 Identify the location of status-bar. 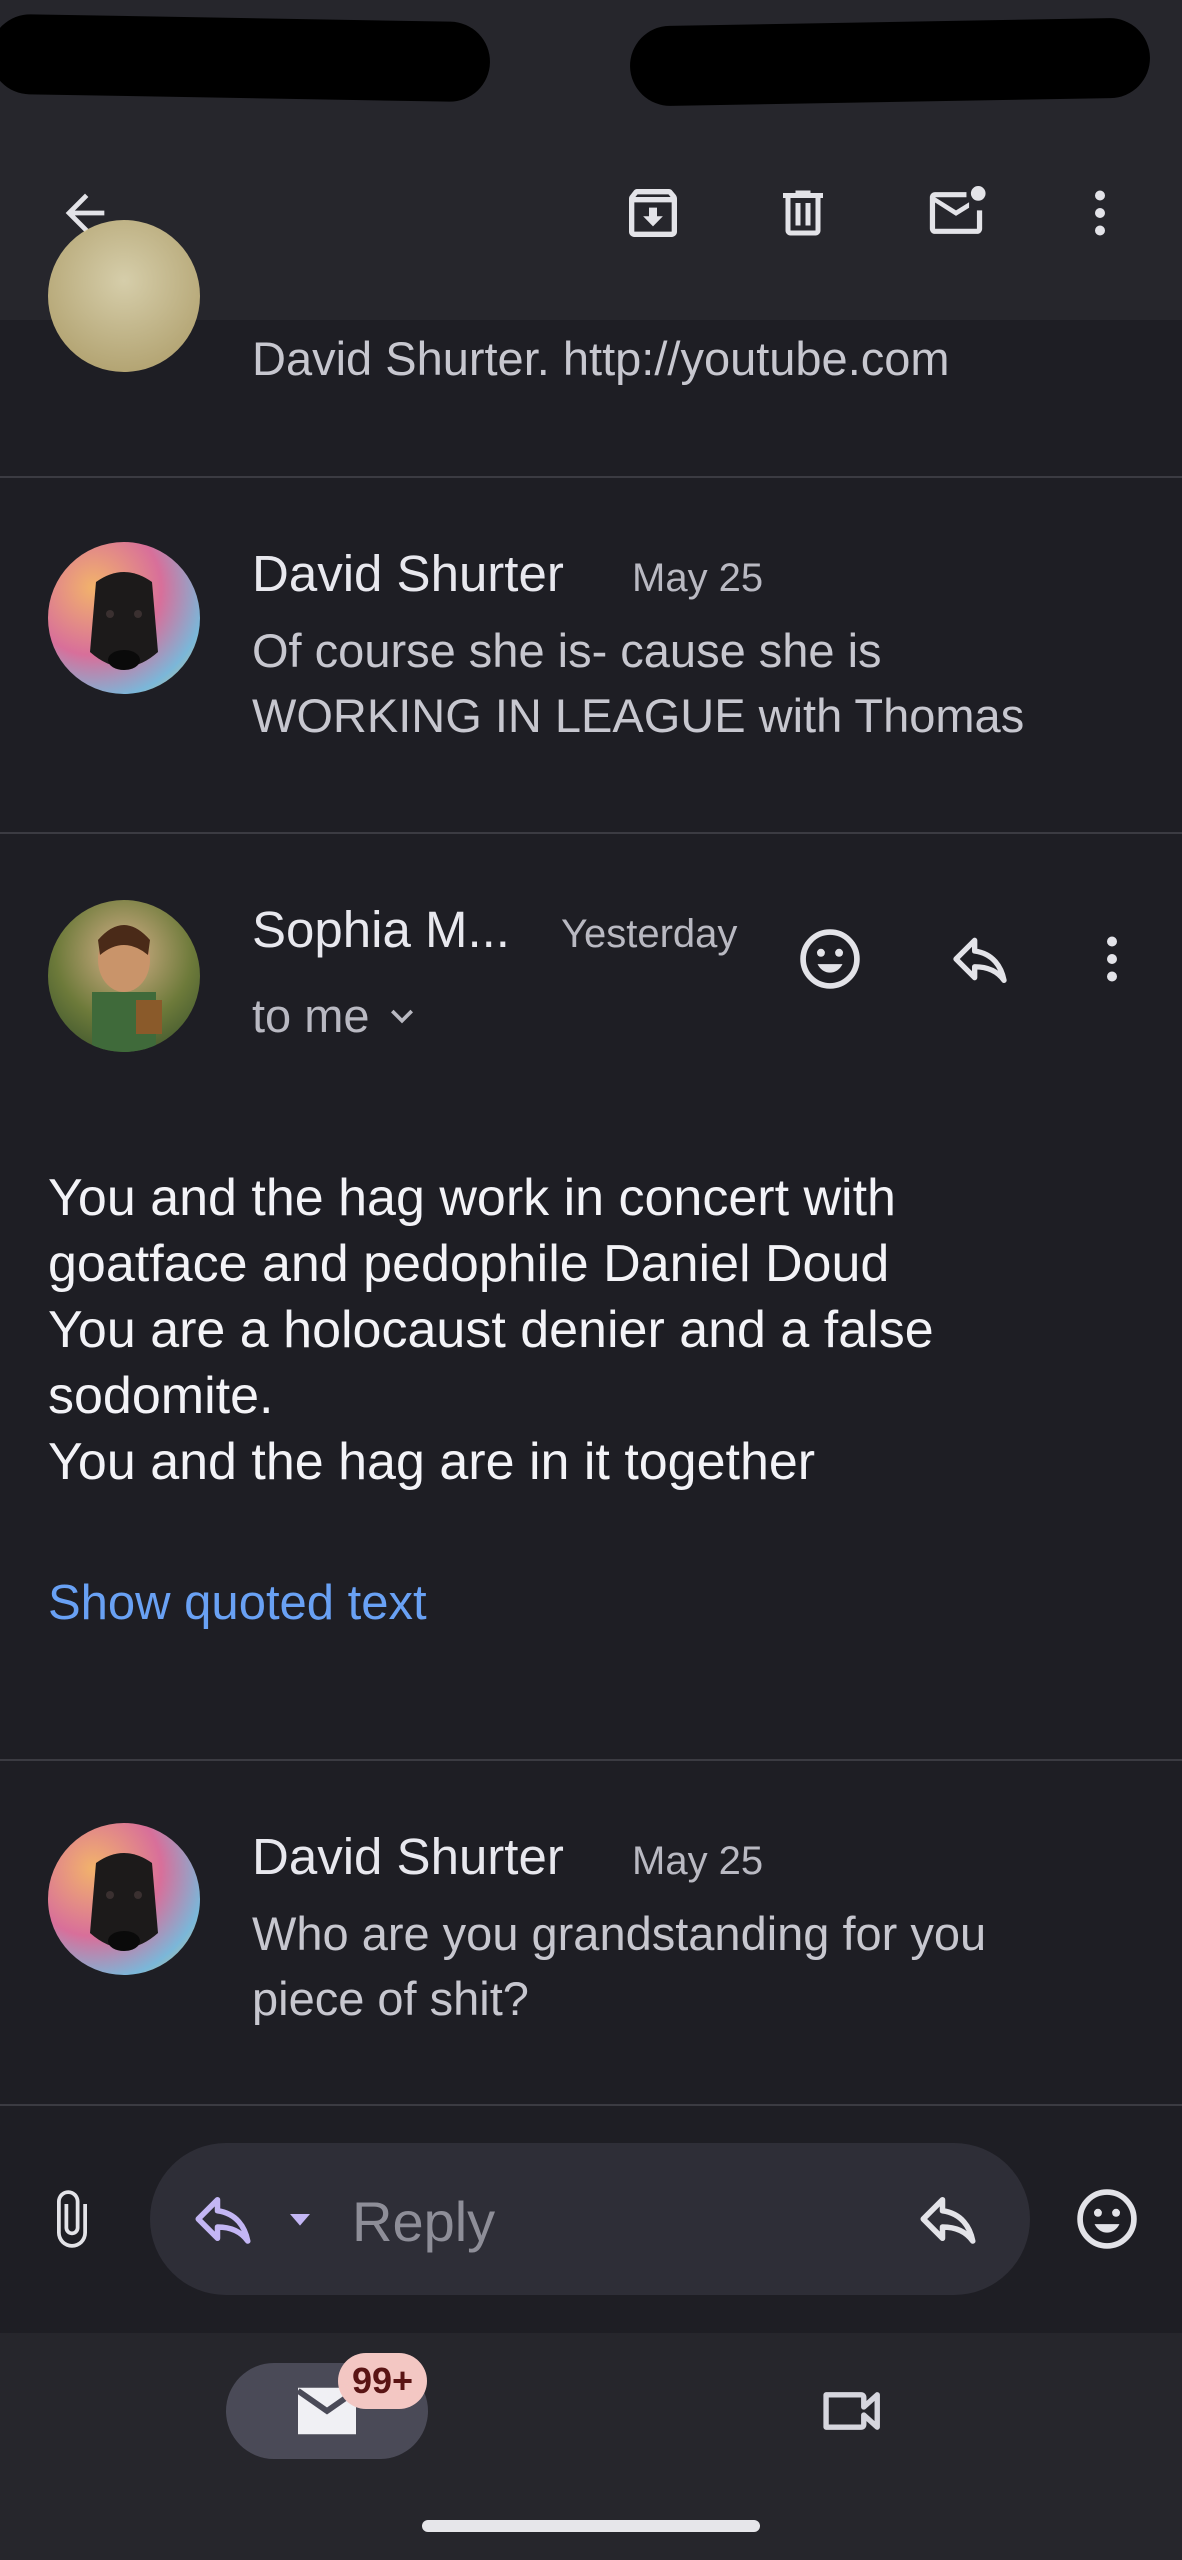
(591, 60).